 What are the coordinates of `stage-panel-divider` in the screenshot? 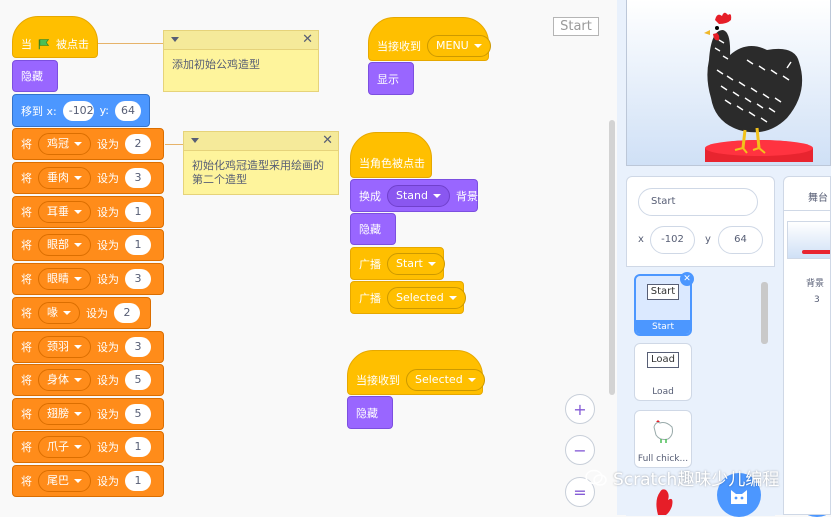 It's located at (807, 210).